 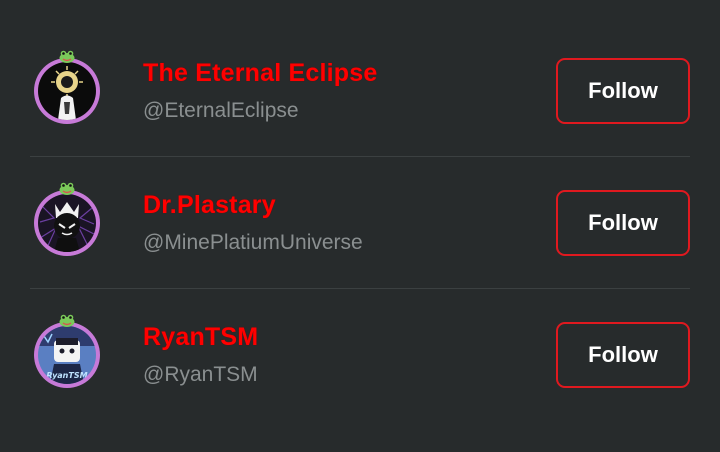 What do you see at coordinates (200, 337) in the screenshot?
I see `user-name: RyanTSM` at bounding box center [200, 337].